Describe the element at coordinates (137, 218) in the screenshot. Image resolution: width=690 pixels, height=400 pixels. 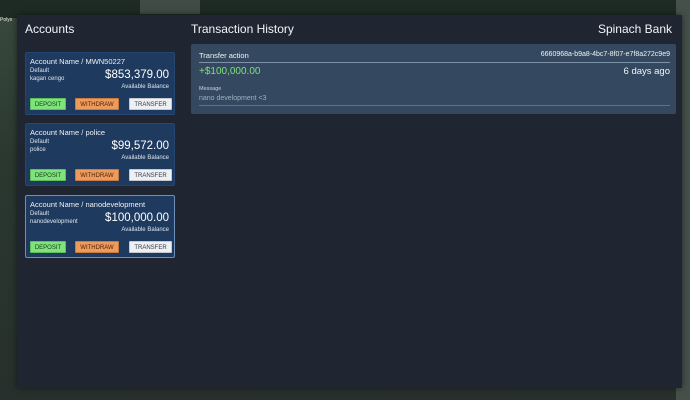
I see `account-balance: $100,000.00` at that location.